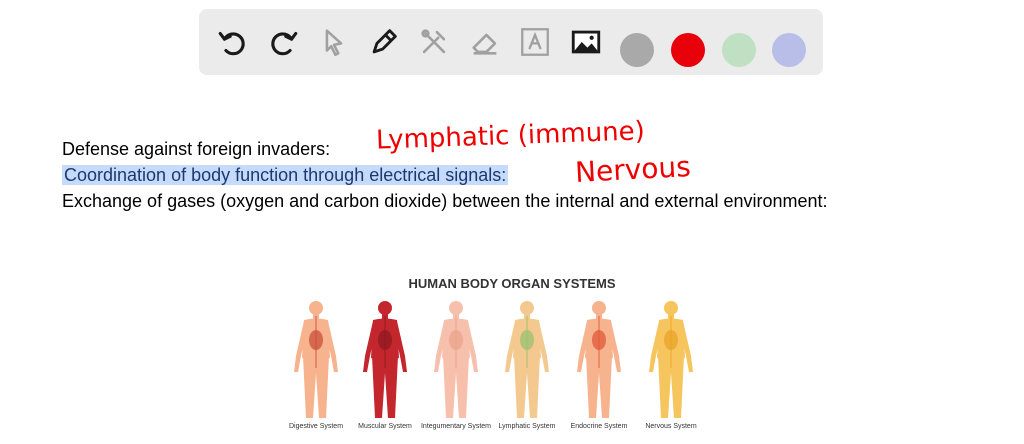  Describe the element at coordinates (456, 359) in the screenshot. I see `body-figure-integumentary-system` at that location.